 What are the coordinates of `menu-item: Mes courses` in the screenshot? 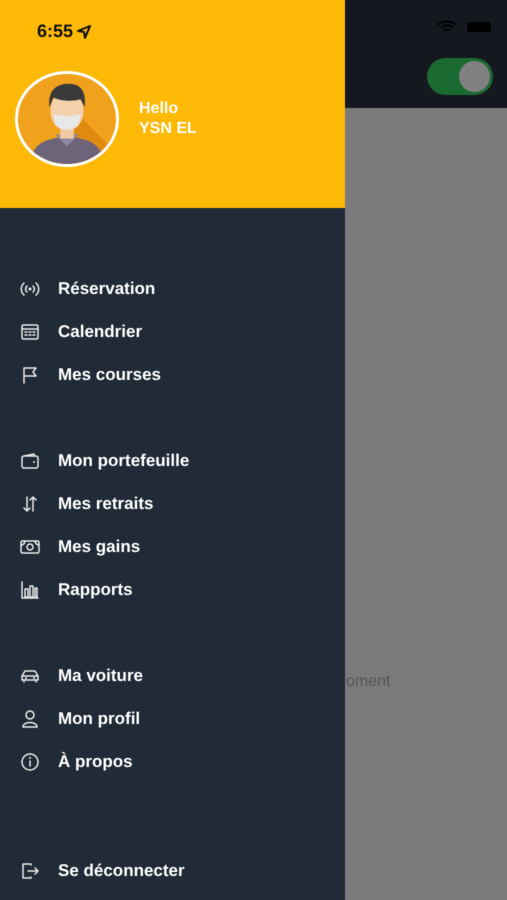 It's located at (172, 374).